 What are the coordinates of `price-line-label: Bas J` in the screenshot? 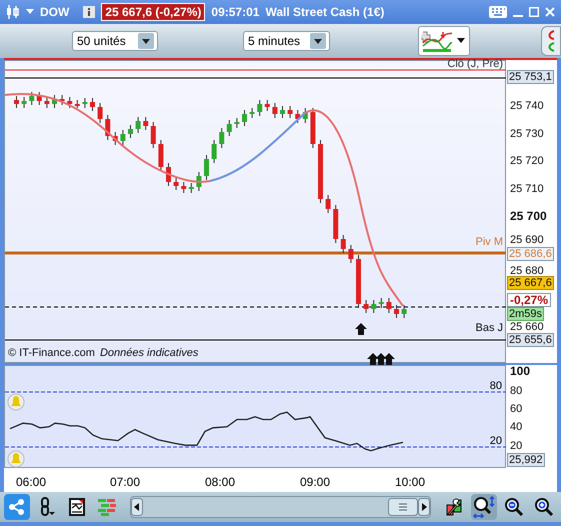 It's located at (489, 328).